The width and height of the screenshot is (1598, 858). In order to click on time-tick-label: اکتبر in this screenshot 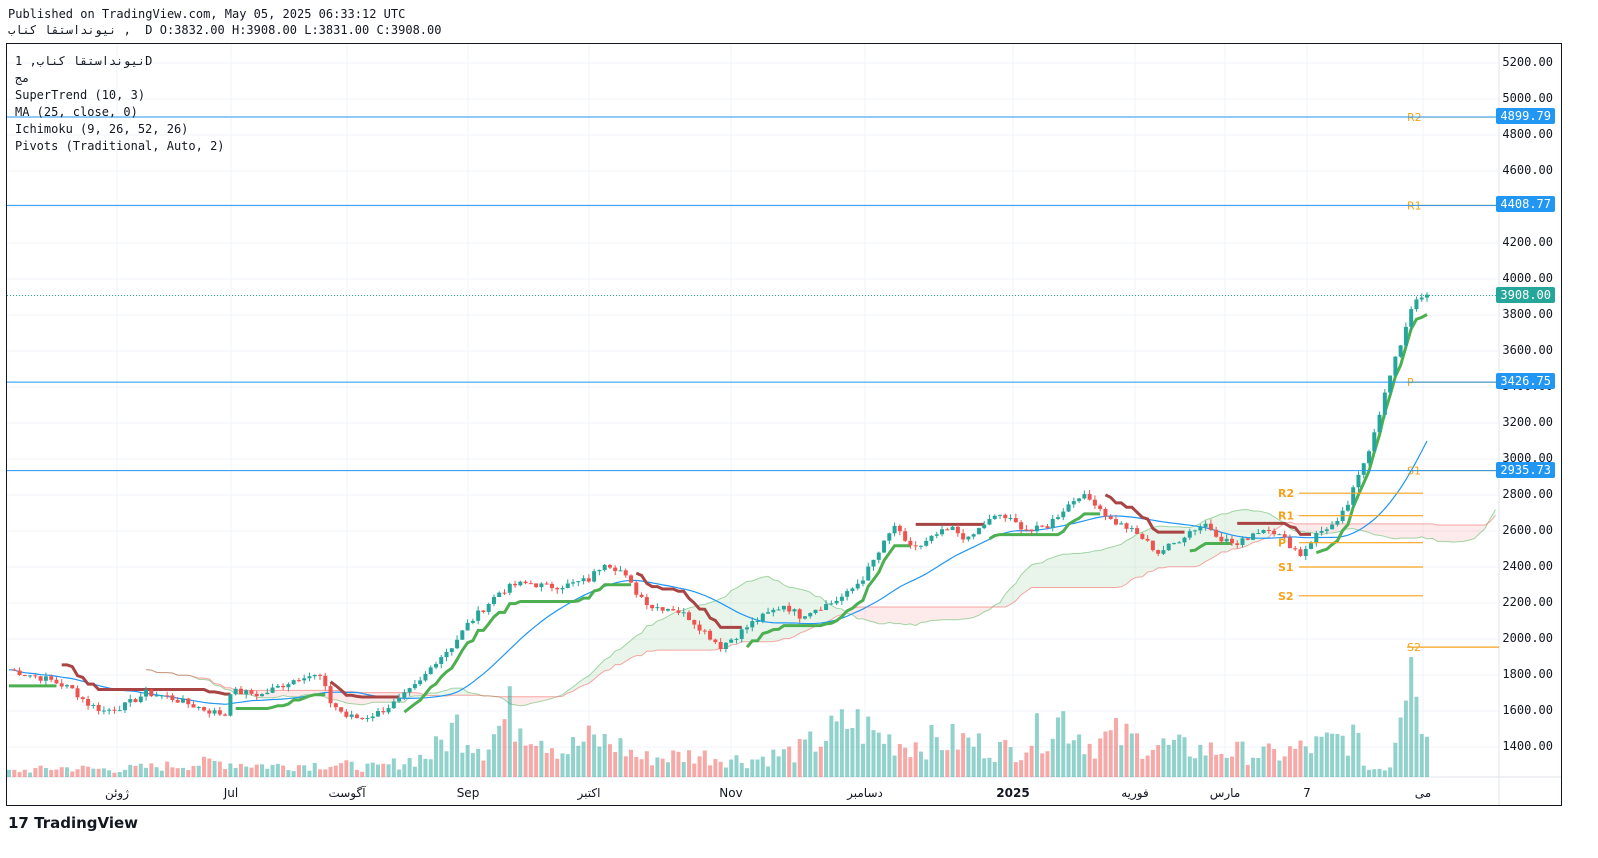, I will do `click(589, 793)`.